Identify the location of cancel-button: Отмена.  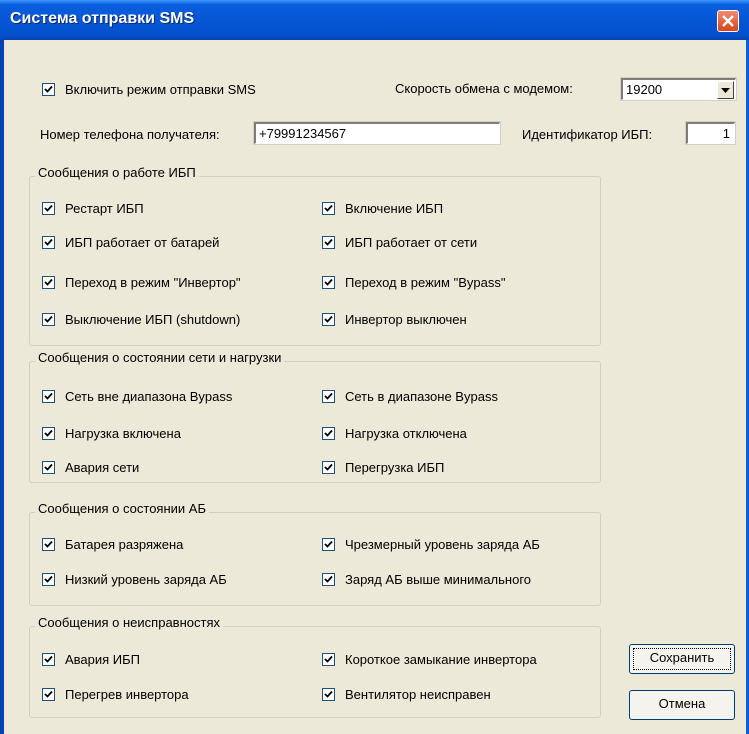
(682, 705).